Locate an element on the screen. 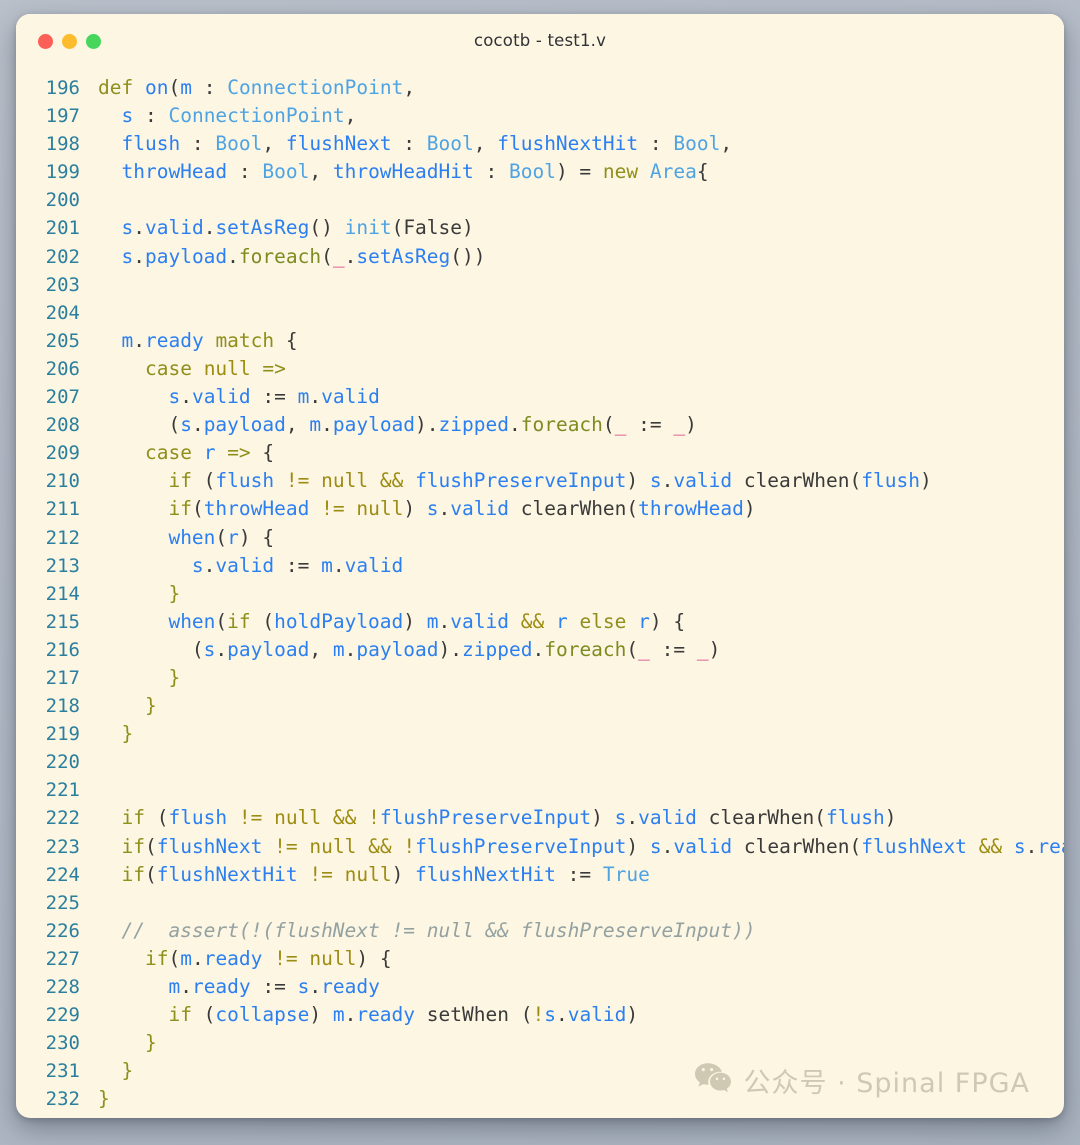 This screenshot has width=1080, height=1145. code-token: False is located at coordinates (433, 228).